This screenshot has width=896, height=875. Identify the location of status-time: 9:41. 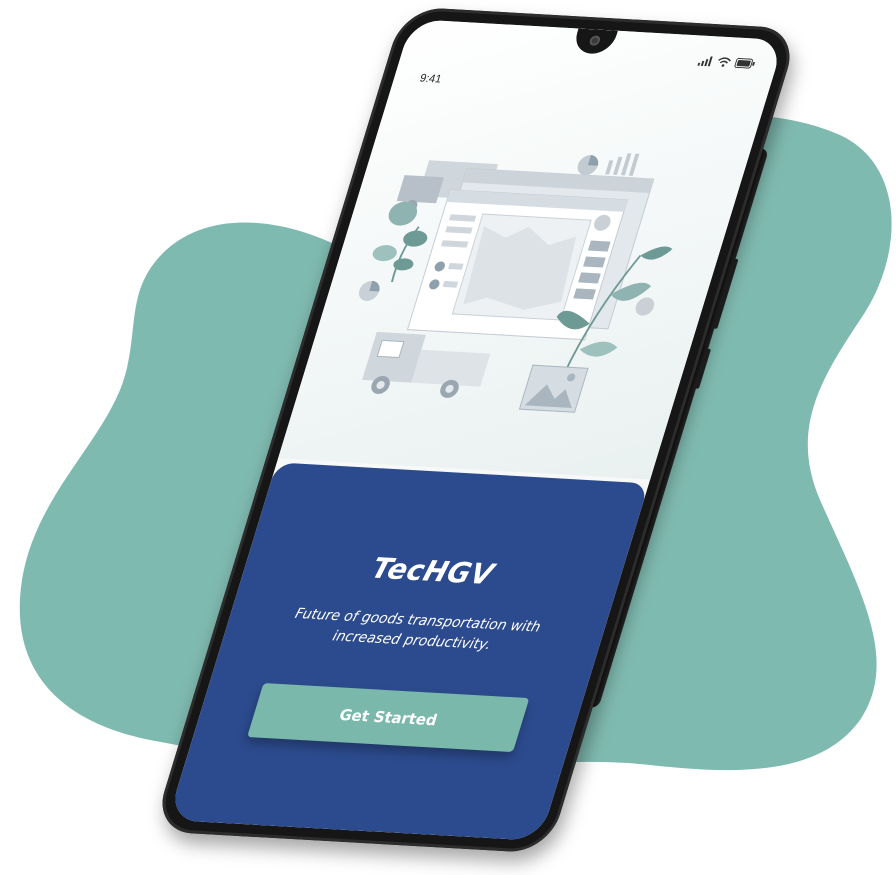
(430, 79).